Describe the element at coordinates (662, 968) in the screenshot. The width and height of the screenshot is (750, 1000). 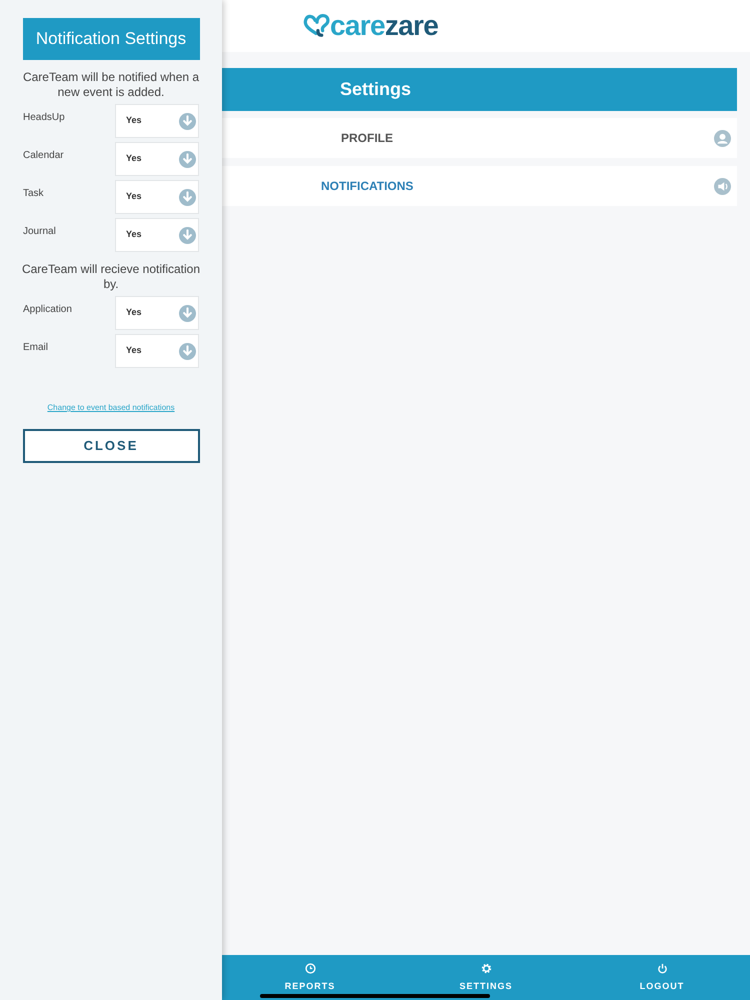
I see `power-icon` at that location.